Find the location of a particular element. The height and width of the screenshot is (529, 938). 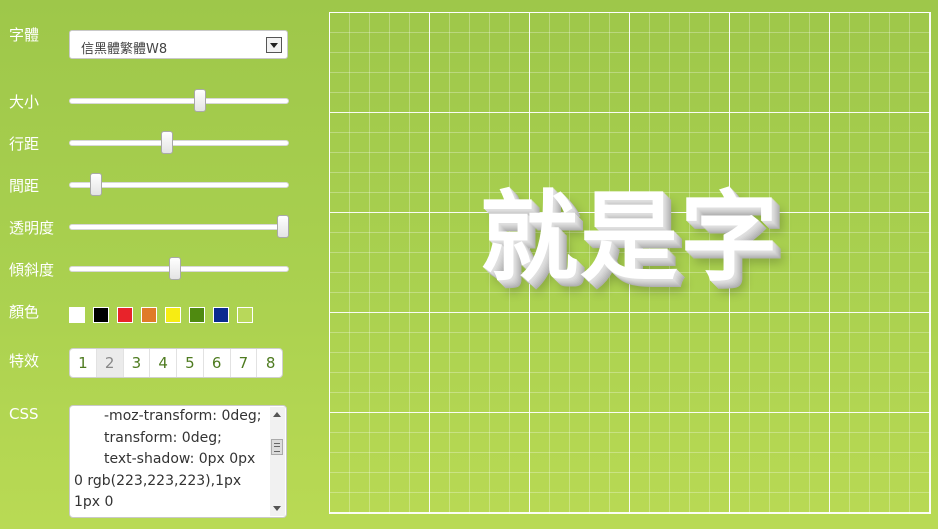

size-label: 大小 is located at coordinates (24, 102).